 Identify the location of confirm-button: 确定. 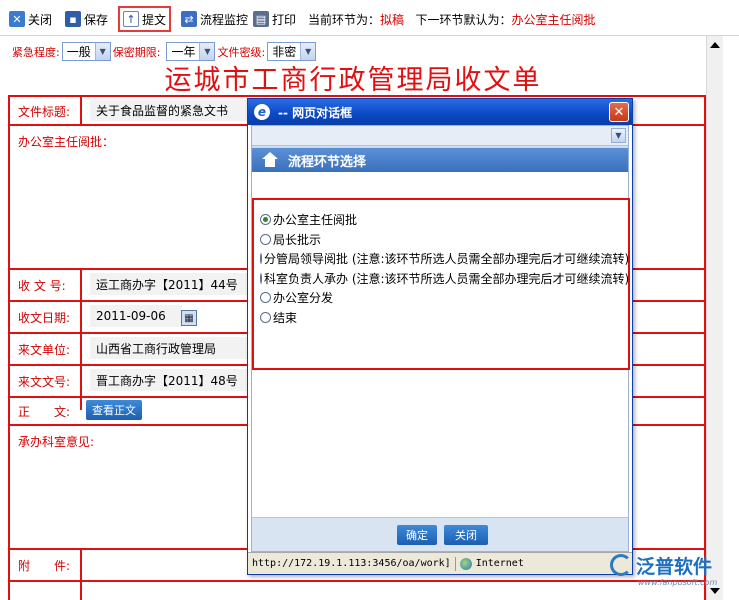
(417, 535).